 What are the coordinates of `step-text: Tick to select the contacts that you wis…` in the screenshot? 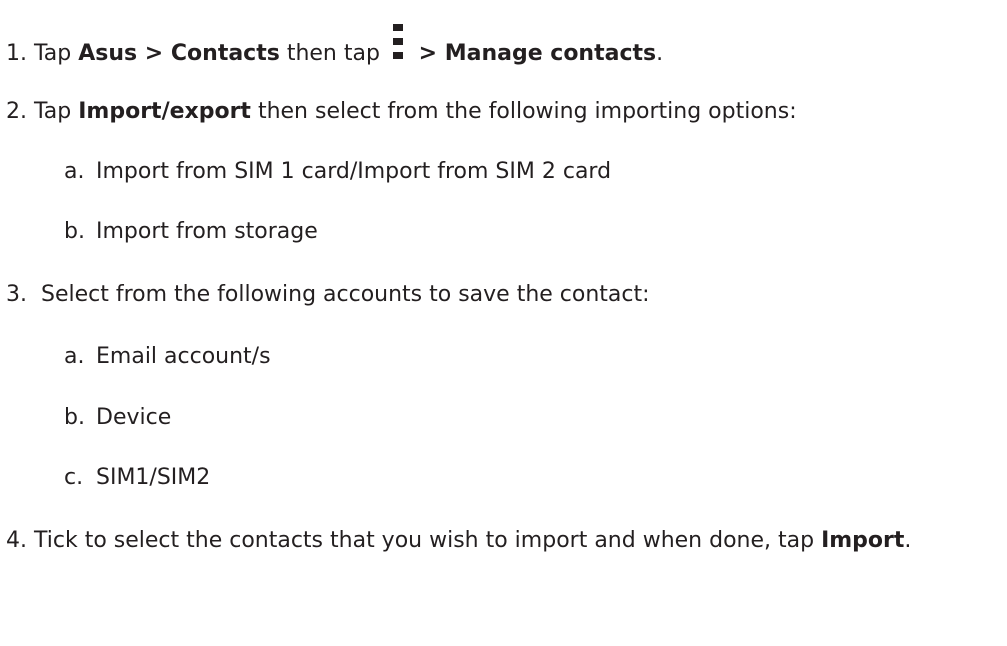 It's located at (424, 540).